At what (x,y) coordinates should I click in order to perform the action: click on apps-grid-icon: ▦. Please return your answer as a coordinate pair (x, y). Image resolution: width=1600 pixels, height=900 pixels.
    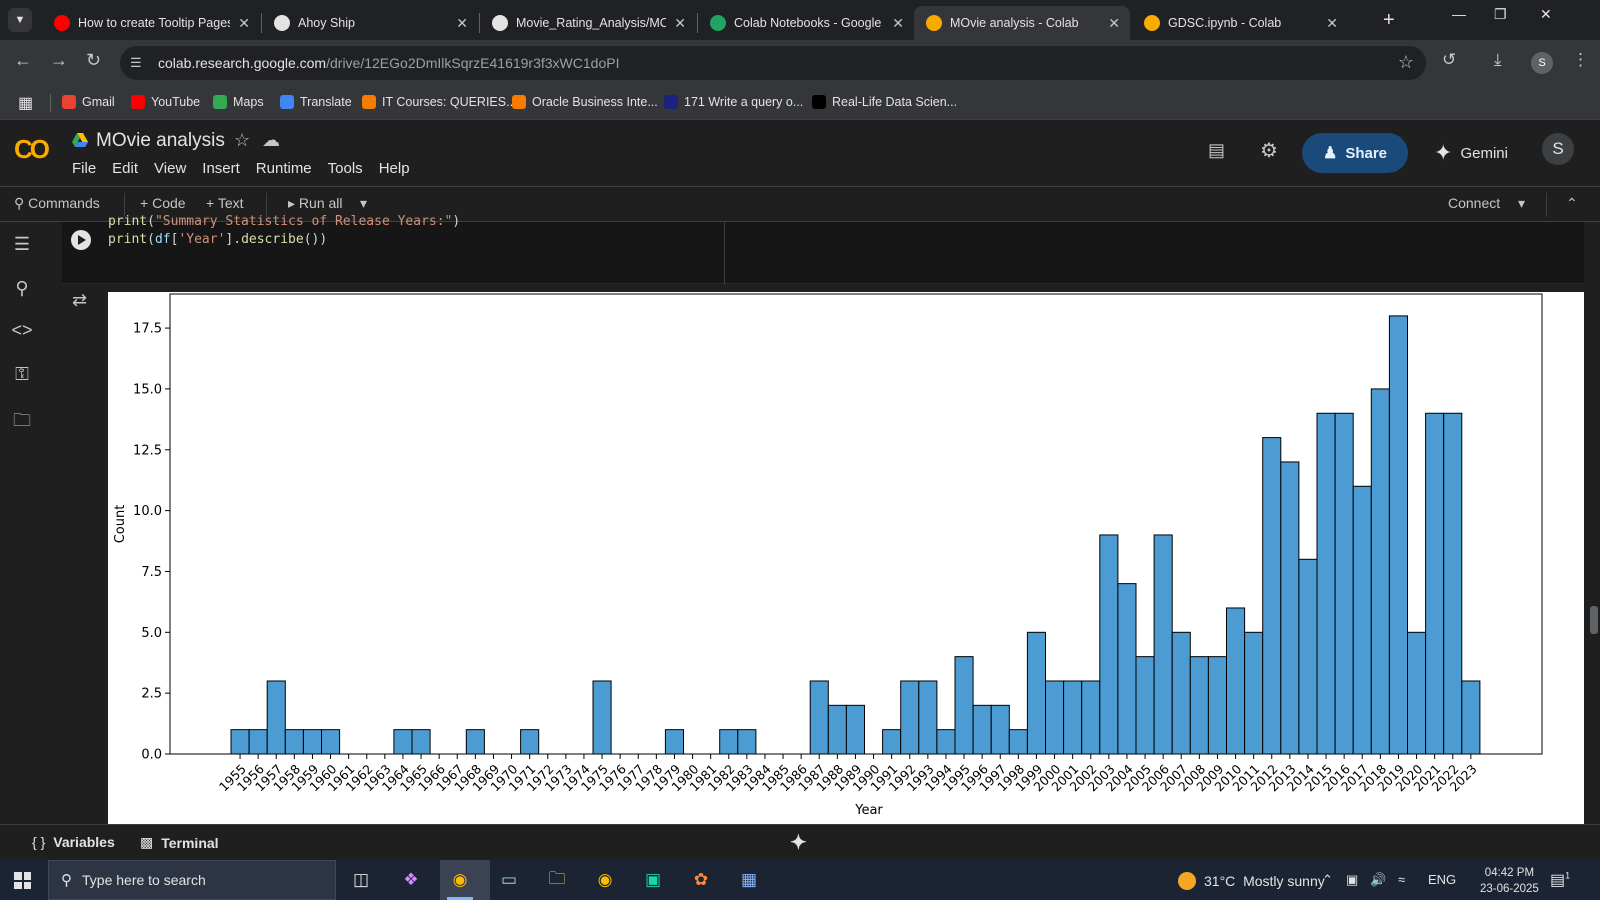
    Looking at the image, I should click on (25, 103).